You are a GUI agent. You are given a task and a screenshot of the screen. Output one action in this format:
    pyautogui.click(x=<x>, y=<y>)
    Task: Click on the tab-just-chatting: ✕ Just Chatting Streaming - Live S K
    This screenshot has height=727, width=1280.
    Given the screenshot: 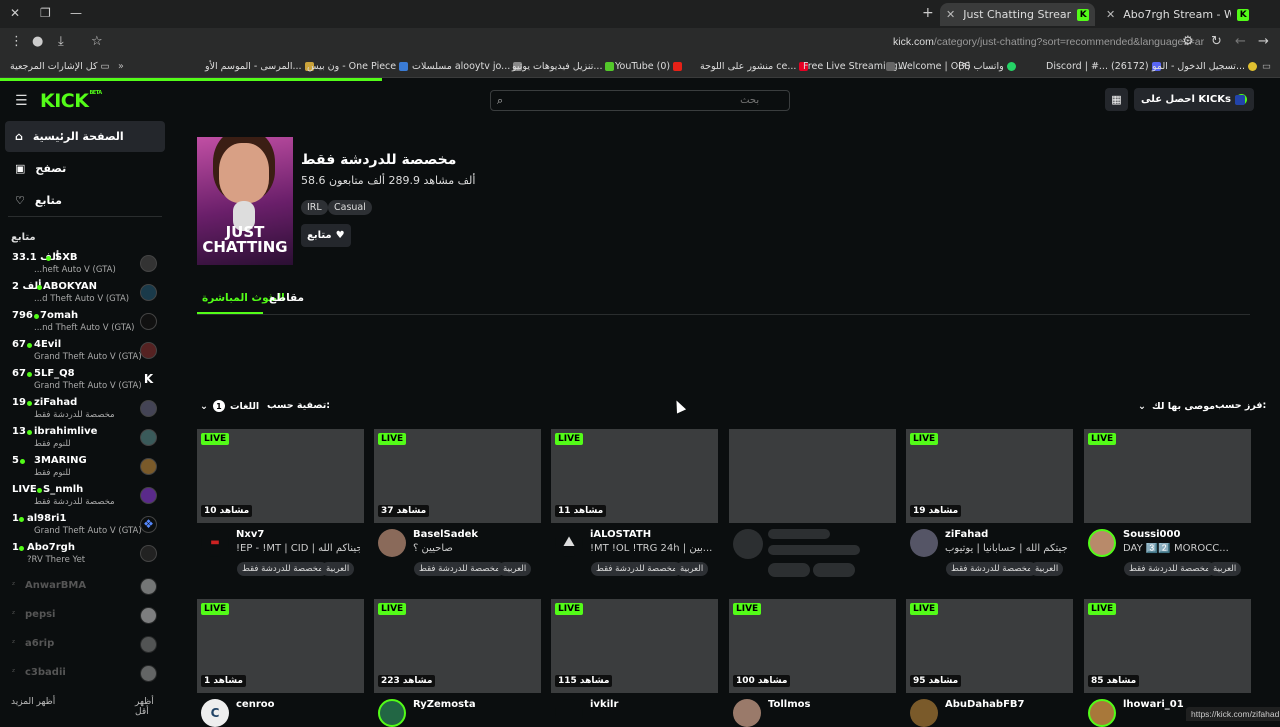 What is the action you would take?
    pyautogui.click(x=1017, y=14)
    